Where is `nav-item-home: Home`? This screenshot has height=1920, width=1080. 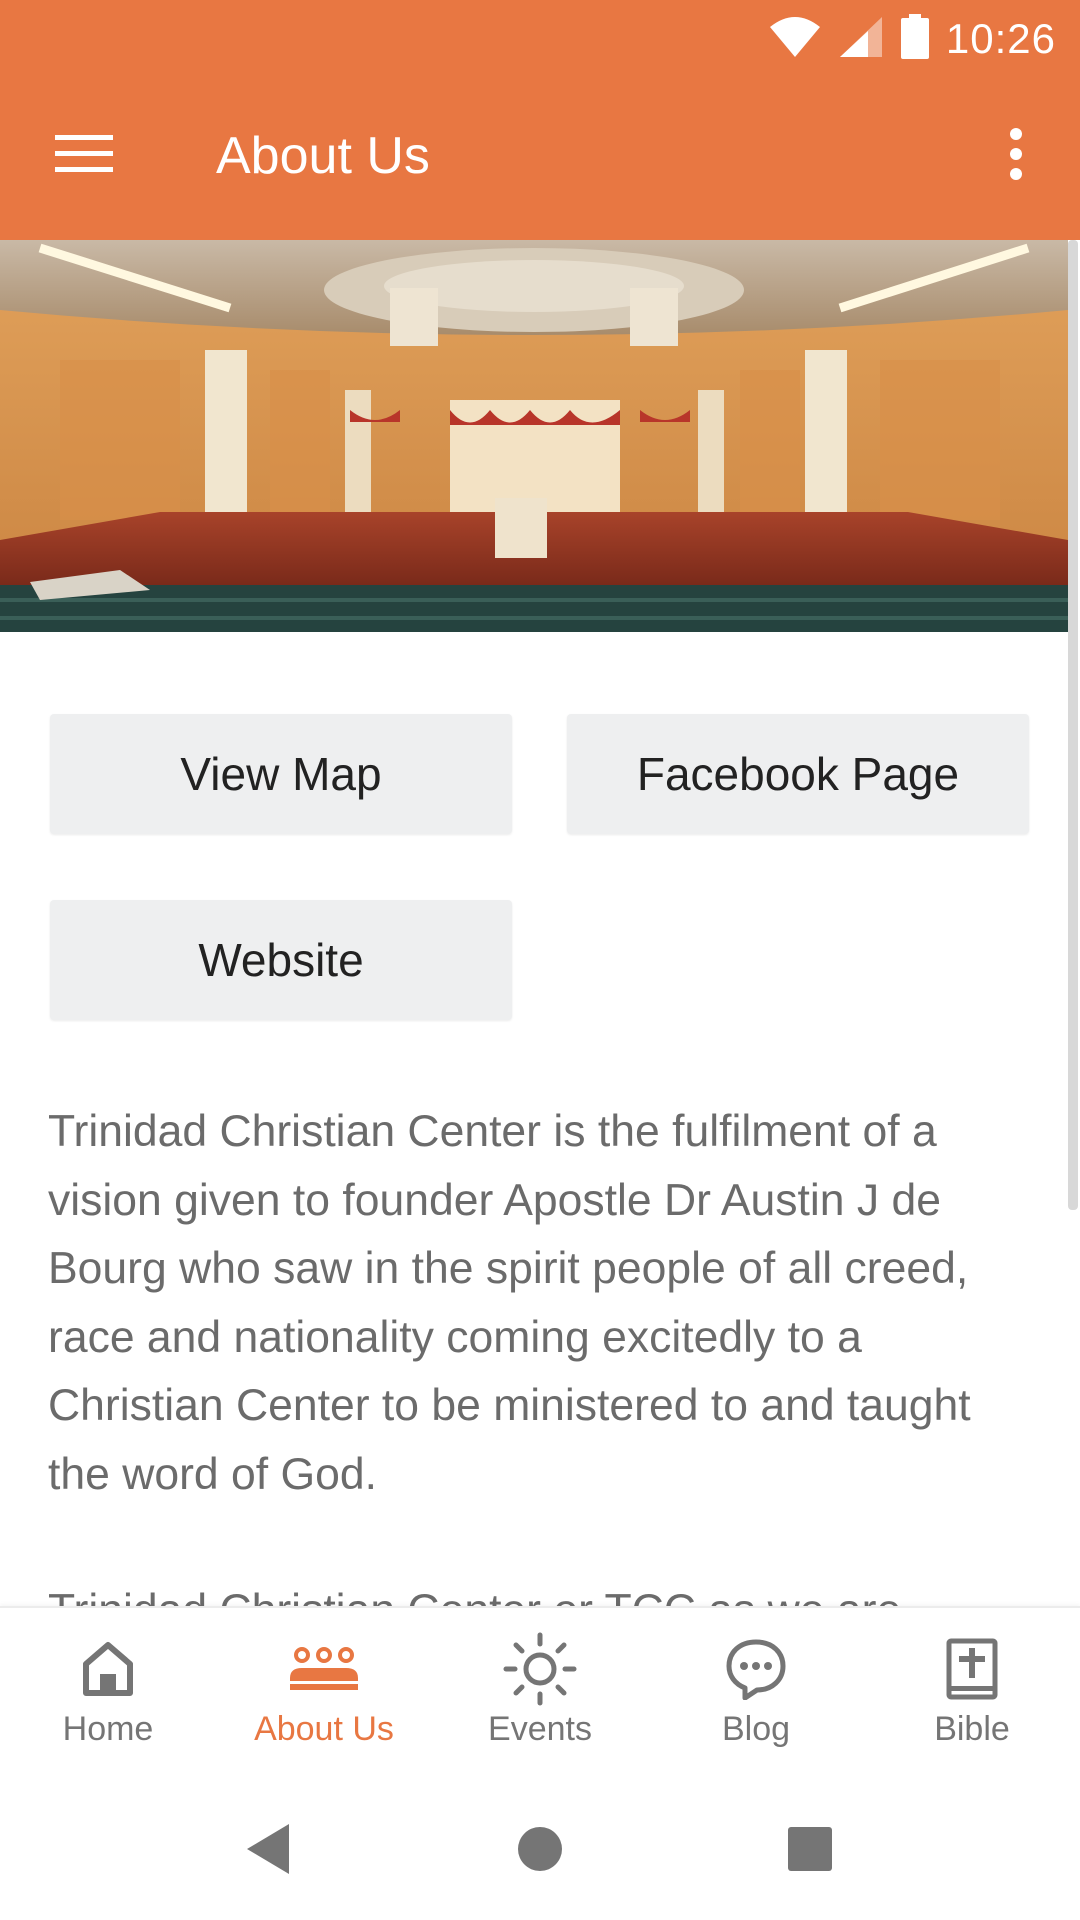 nav-item-home: Home is located at coordinates (108, 1694).